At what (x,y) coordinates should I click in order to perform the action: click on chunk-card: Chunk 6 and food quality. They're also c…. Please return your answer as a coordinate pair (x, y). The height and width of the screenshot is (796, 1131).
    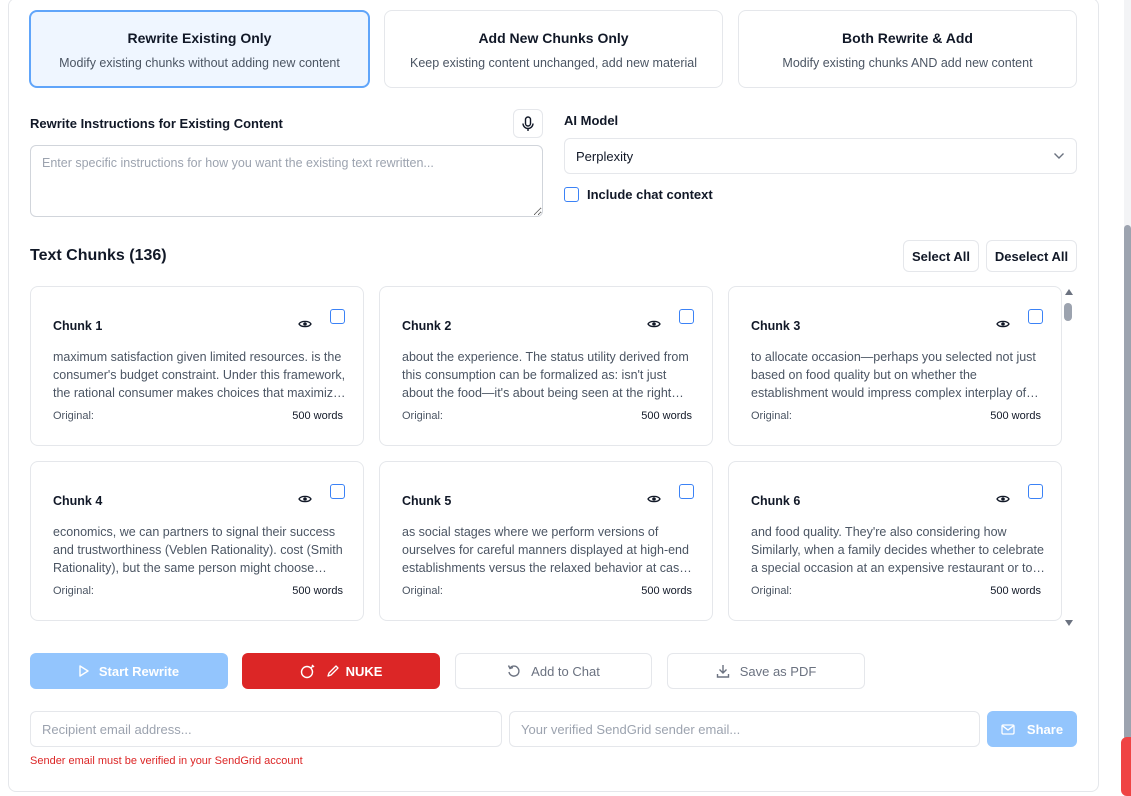
    Looking at the image, I should click on (895, 541).